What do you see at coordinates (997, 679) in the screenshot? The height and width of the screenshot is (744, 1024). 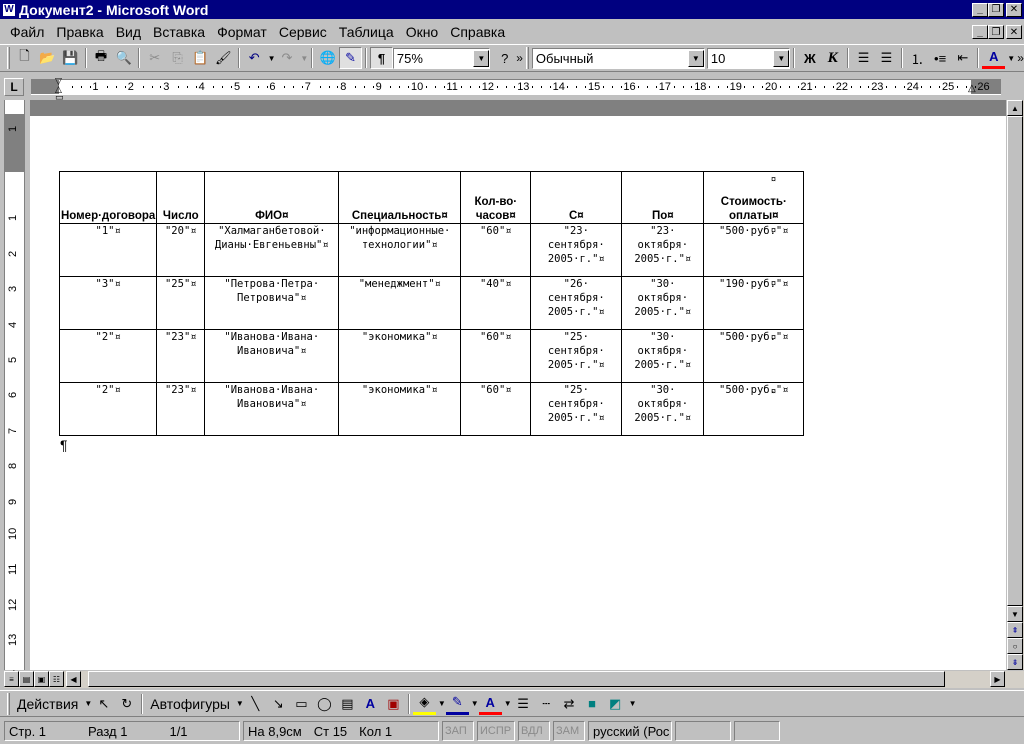 I see `scroll-right-icon: ▶` at bounding box center [997, 679].